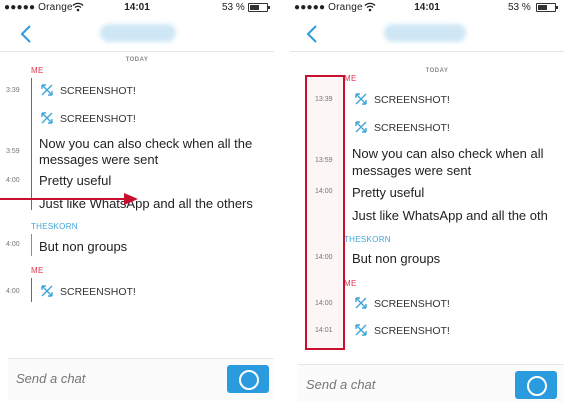 This screenshot has width=568, height=402. Describe the element at coordinates (31, 245) in the screenshot. I see `sender-bar-theskorn` at that location.